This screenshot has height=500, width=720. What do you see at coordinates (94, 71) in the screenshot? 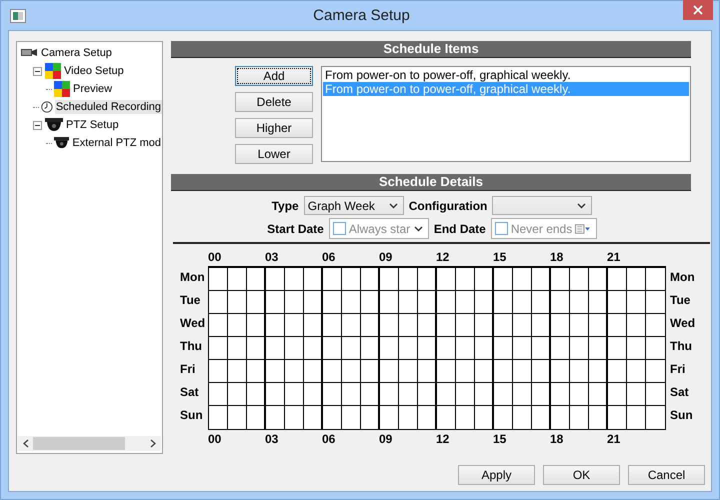
I see `tree-item: Video Setup` at bounding box center [94, 71].